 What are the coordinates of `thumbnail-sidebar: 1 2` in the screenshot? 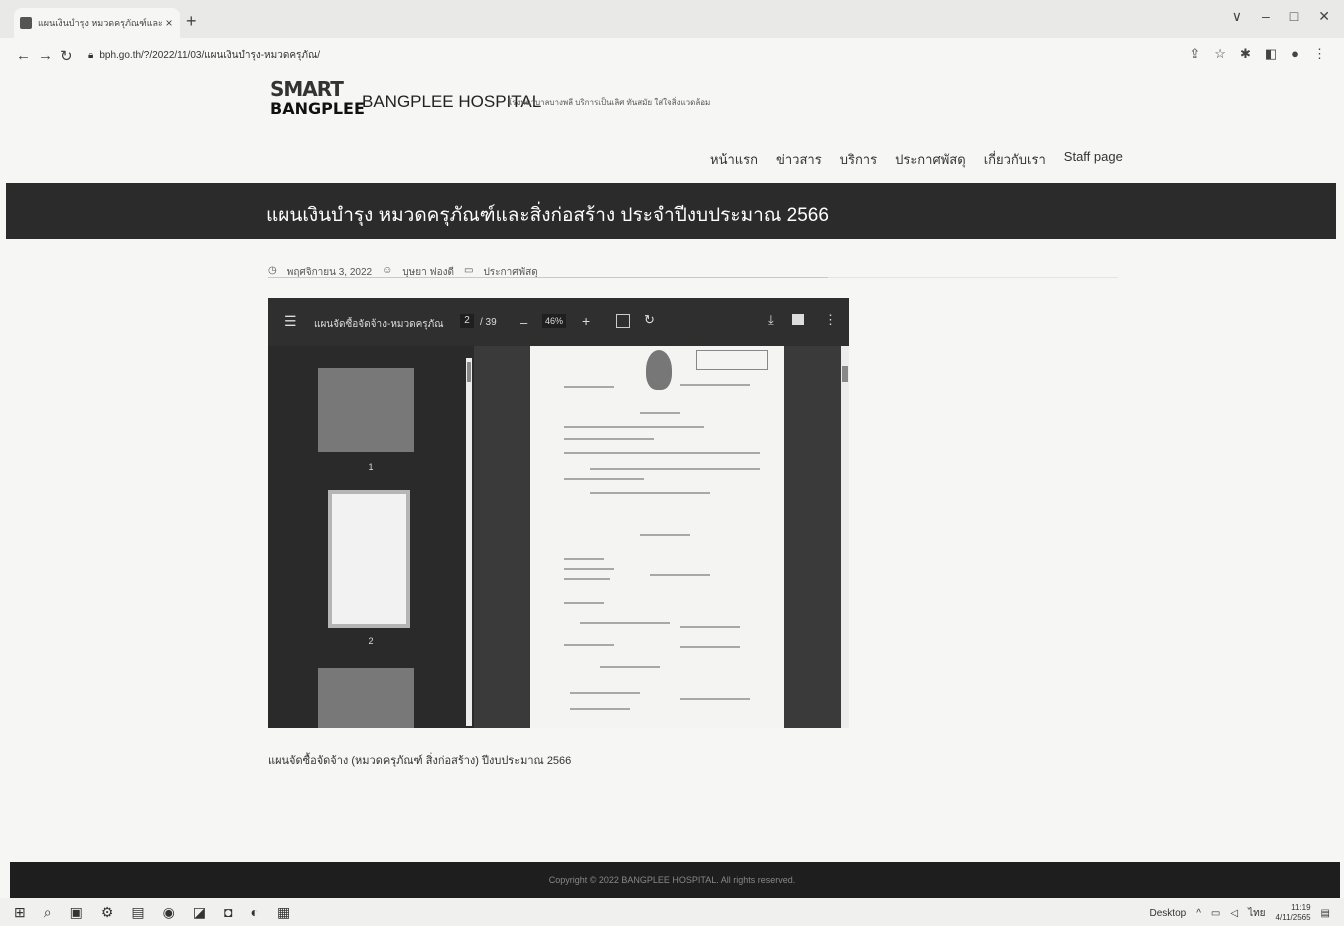 It's located at (371, 537).